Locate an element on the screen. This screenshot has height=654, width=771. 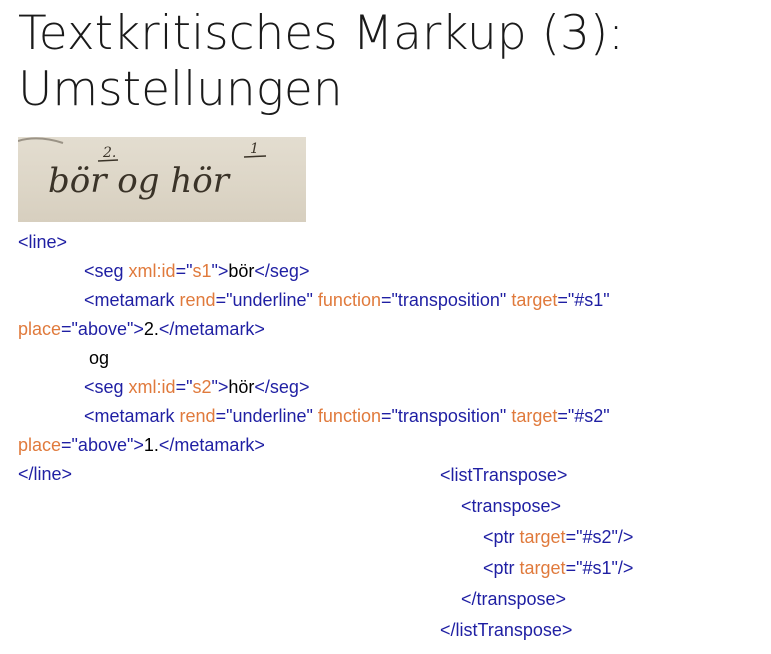
code-line-5: og is located at coordinates (99, 358).